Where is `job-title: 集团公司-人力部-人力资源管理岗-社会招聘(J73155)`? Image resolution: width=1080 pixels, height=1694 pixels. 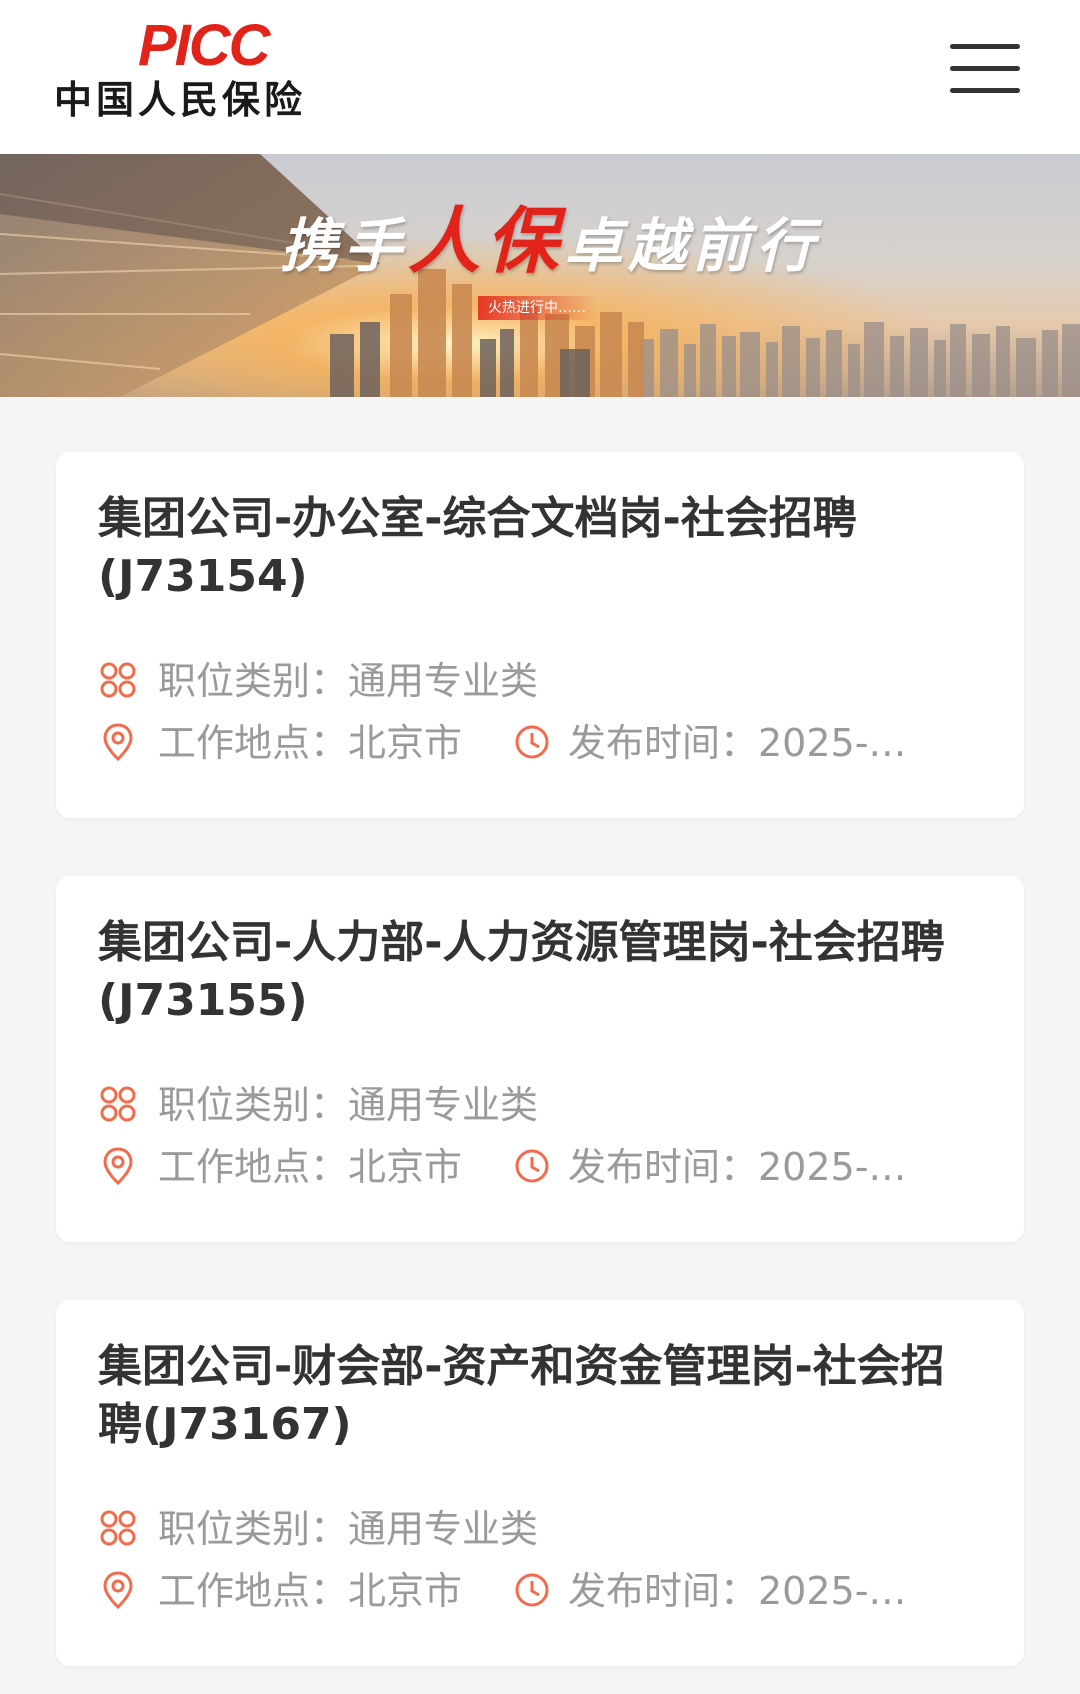 job-title: 集团公司-人力部-人力资源管理岗-社会招聘(J73155) is located at coordinates (538, 972).